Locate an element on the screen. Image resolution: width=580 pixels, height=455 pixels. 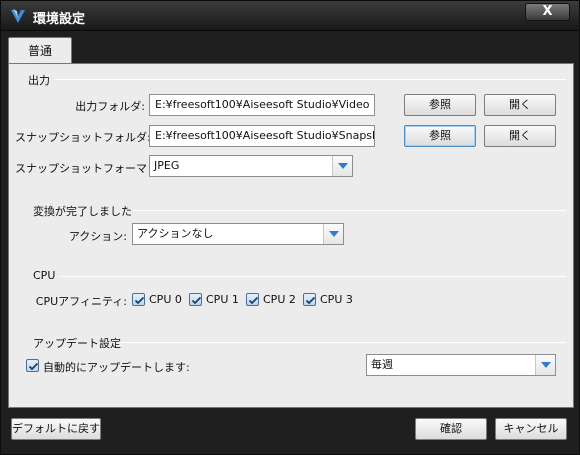
cpu3-checkbox is located at coordinates (309, 299).